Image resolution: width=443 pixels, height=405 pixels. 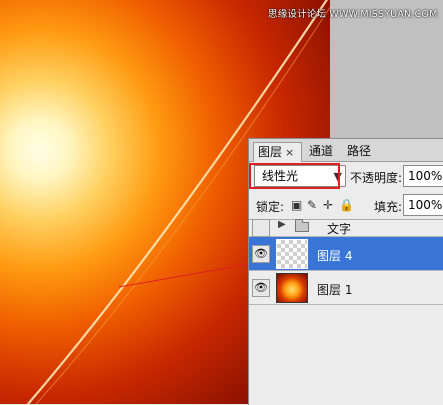 I want to click on lock-all-icon: 🔒, so click(x=346, y=205).